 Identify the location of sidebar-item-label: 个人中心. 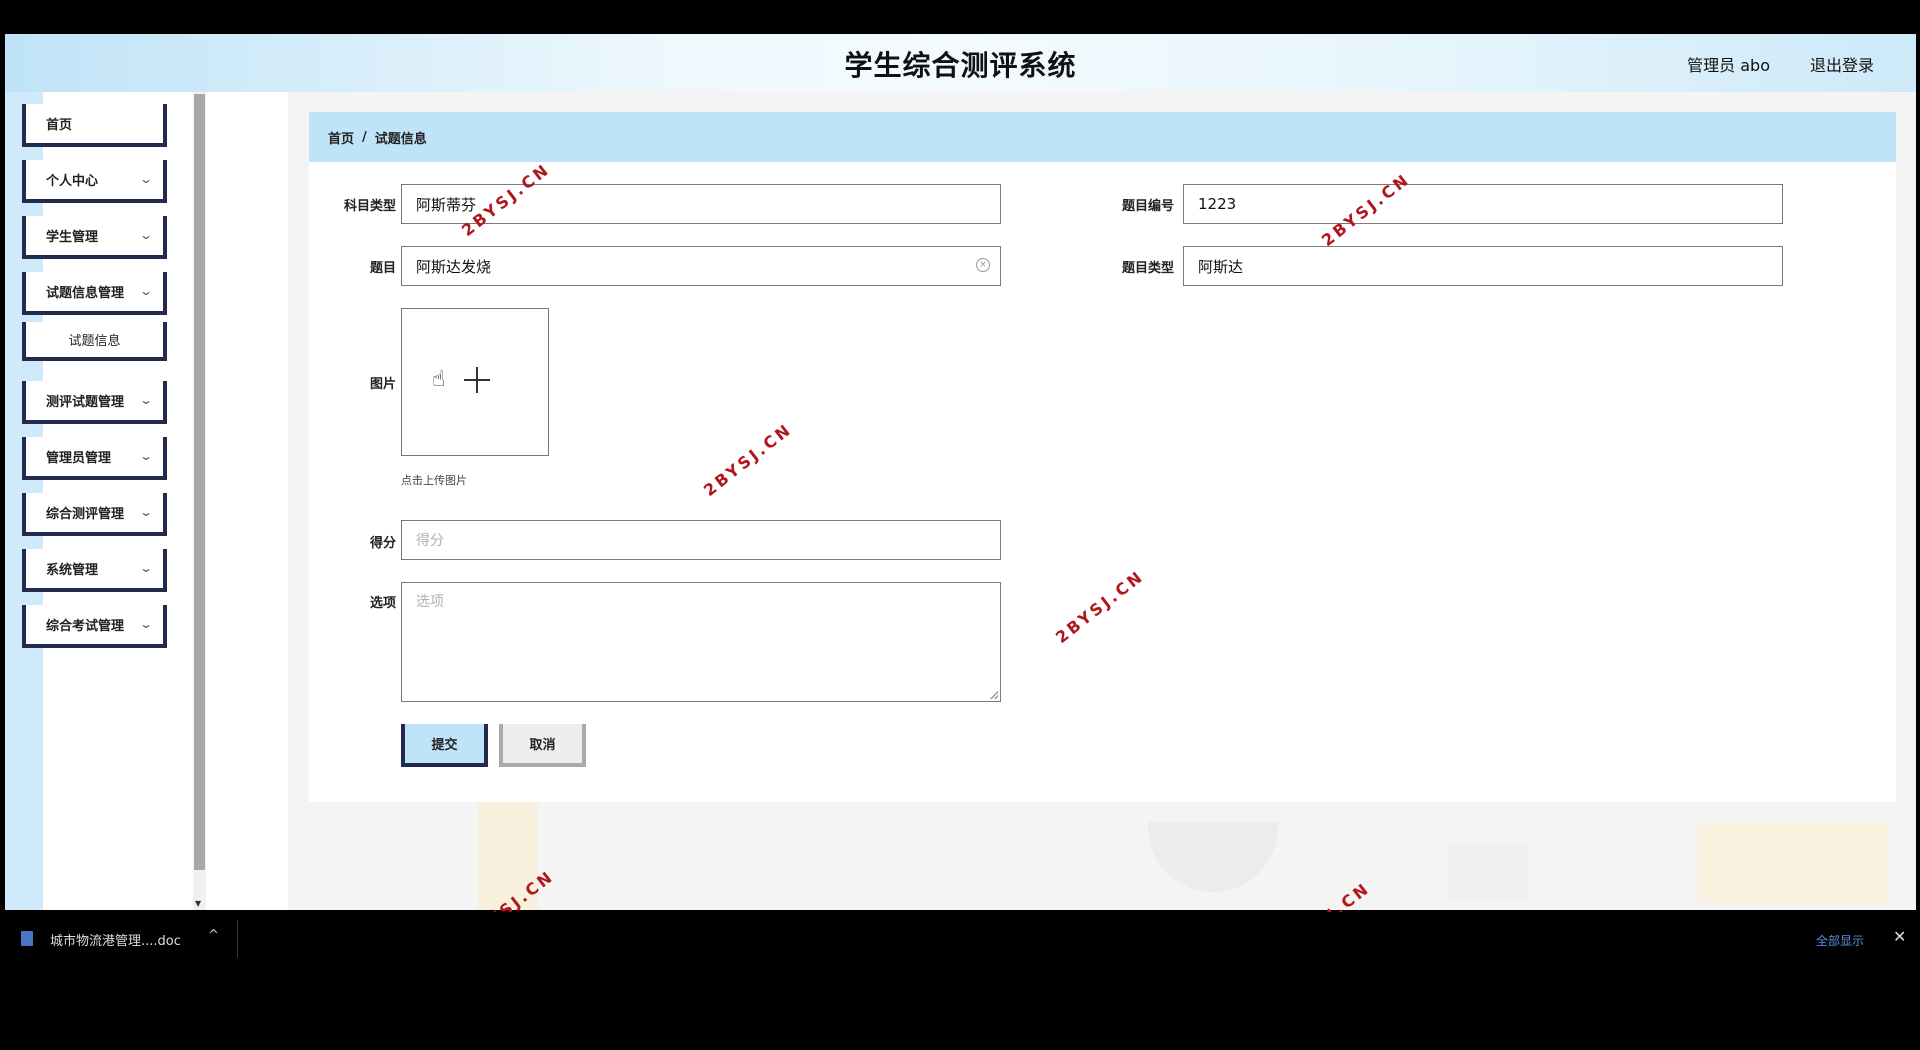
(72, 181).